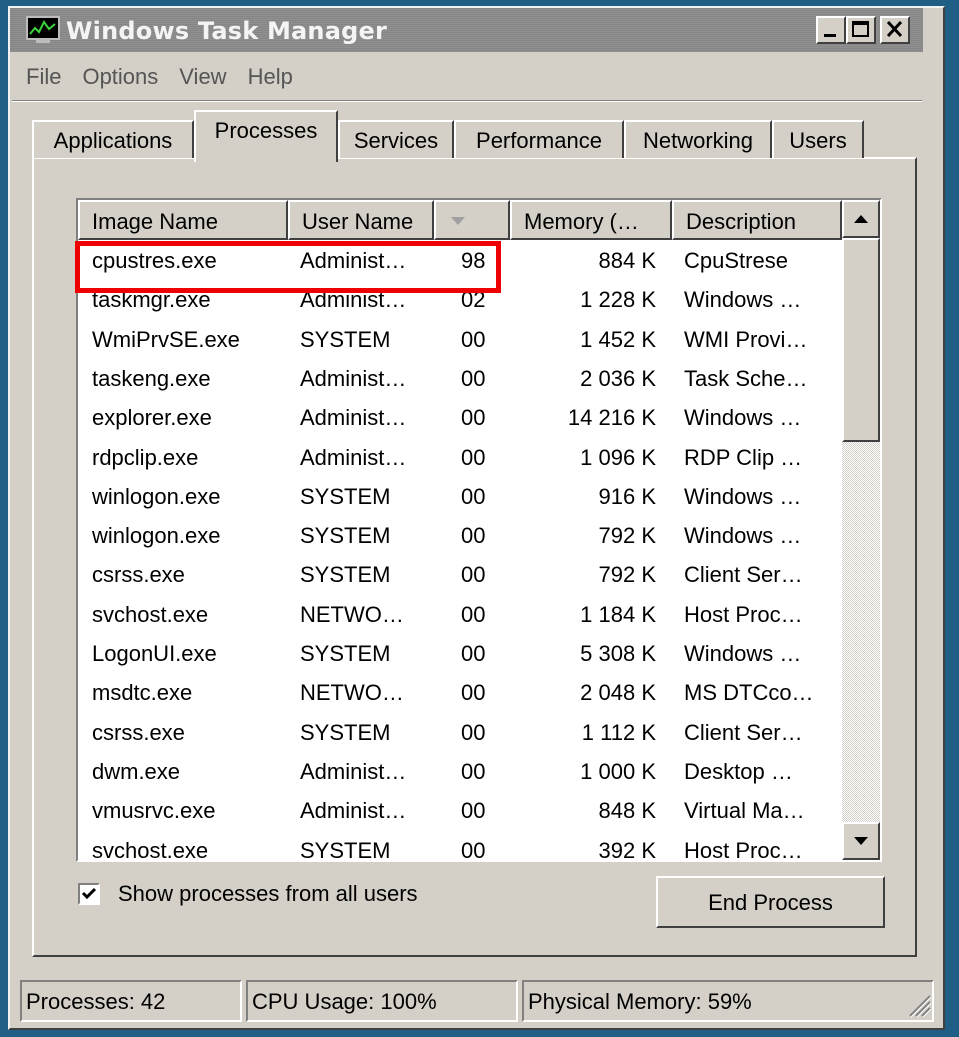 Image resolution: width=959 pixels, height=1037 pixels. What do you see at coordinates (895, 30) in the screenshot?
I see `close-button` at bounding box center [895, 30].